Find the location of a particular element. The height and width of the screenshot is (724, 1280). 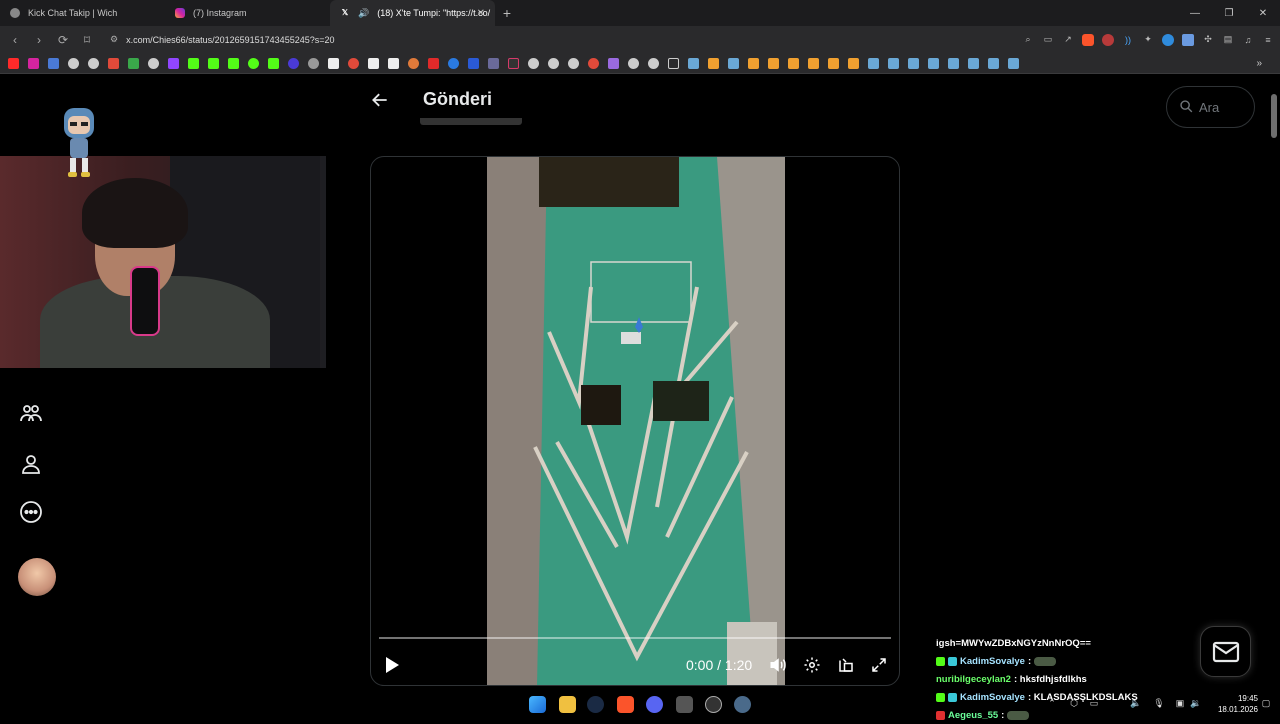

picture-in-picture-icon is located at coordinates (846, 665).